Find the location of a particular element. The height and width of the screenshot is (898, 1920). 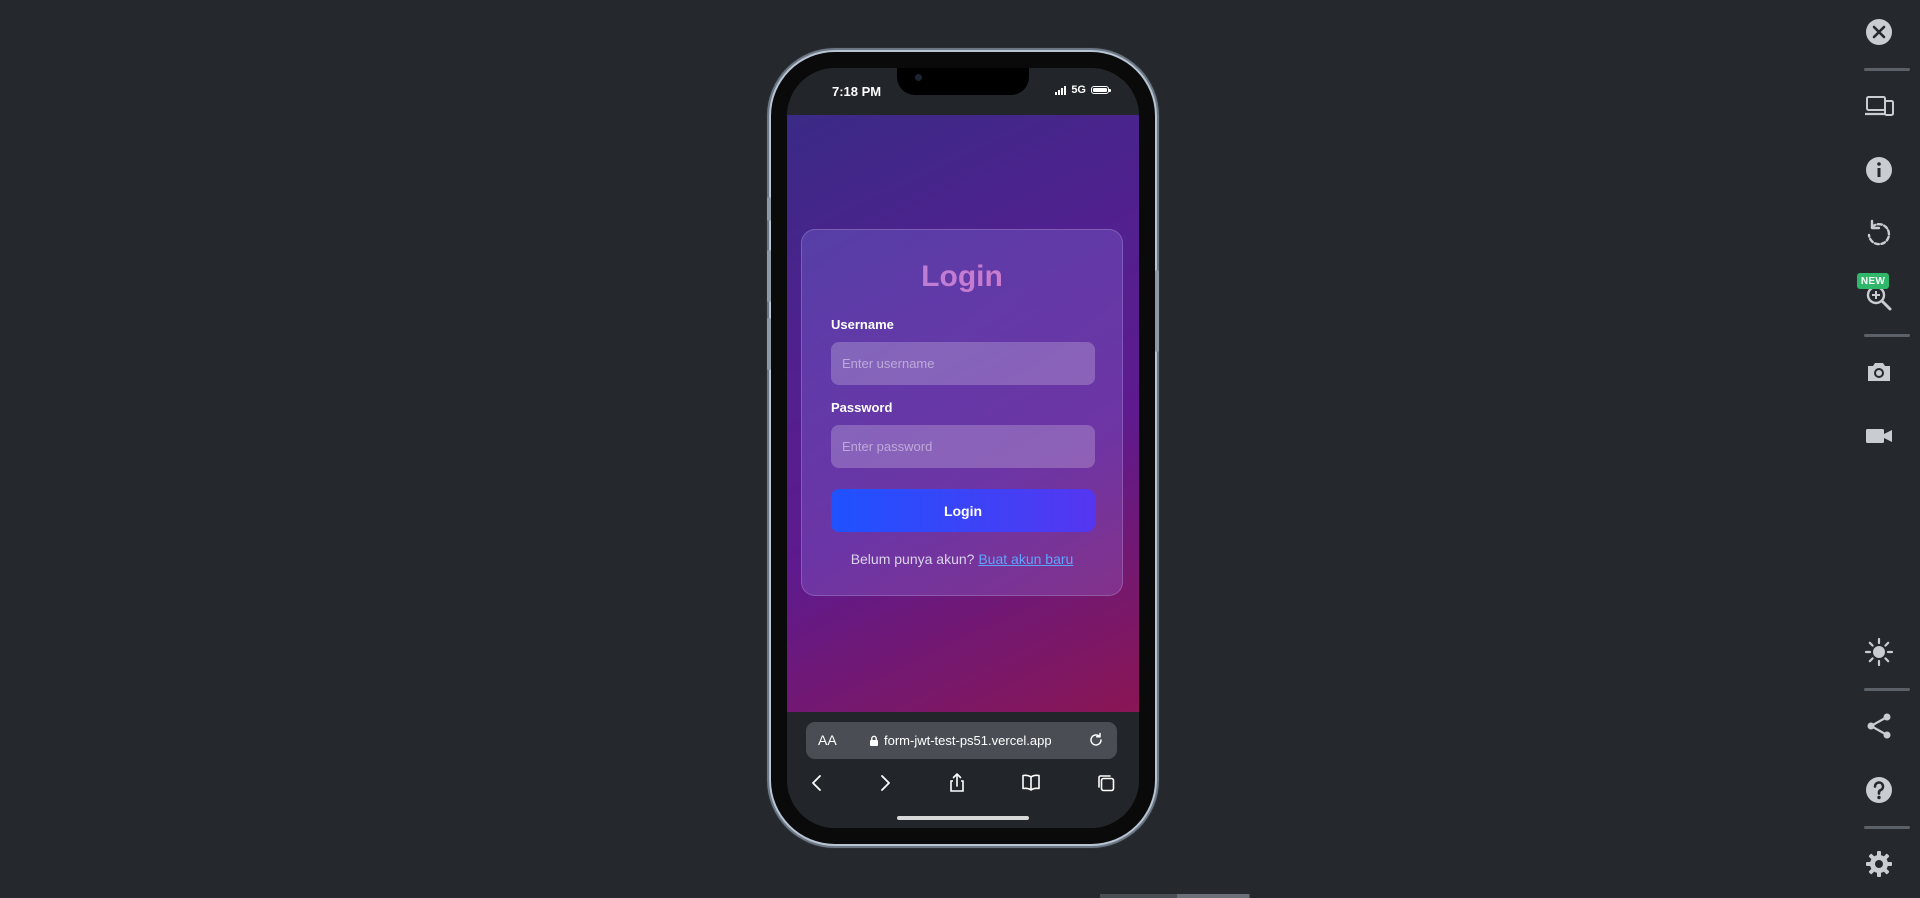

brightness-icon is located at coordinates (1879, 652).